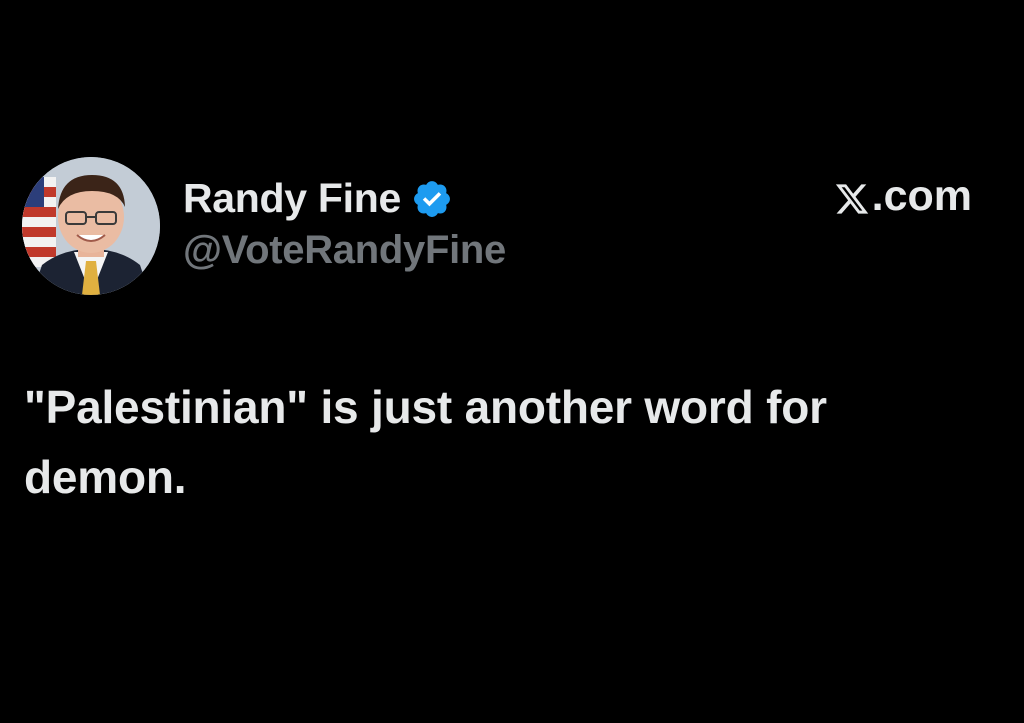 The height and width of the screenshot is (723, 1024). I want to click on avatar, so click(91, 226).